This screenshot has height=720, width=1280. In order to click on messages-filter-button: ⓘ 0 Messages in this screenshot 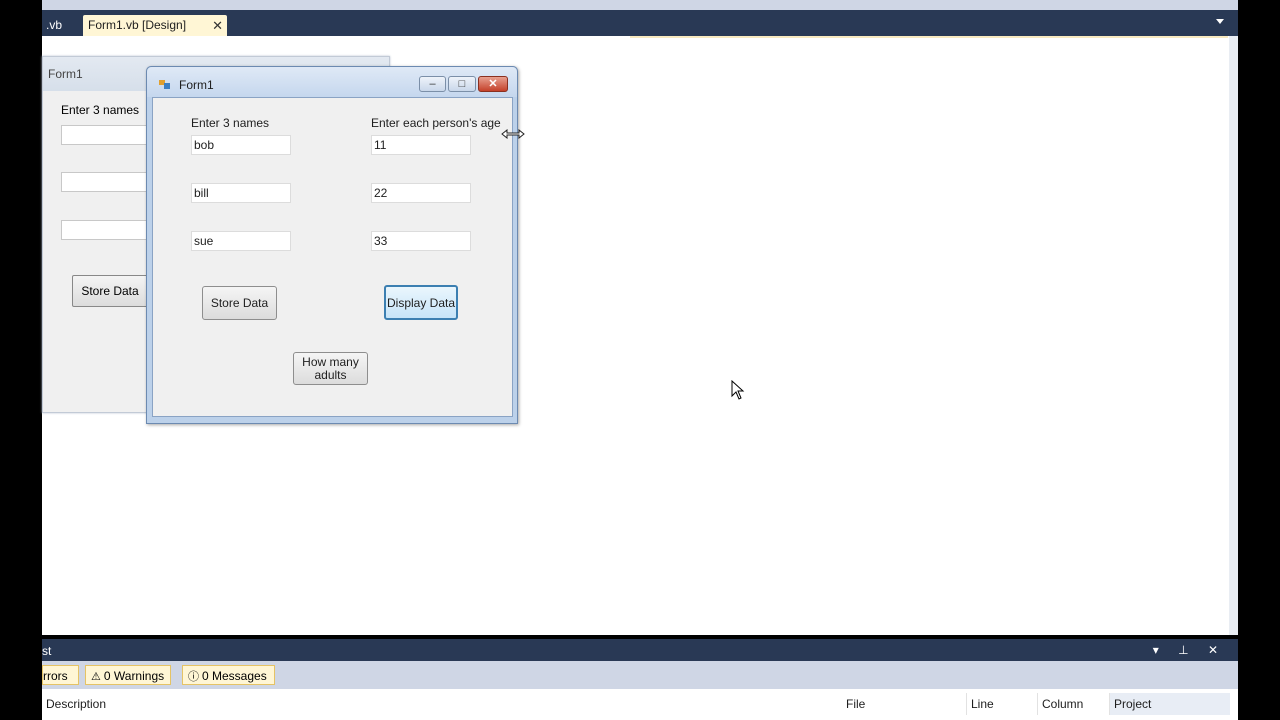, I will do `click(228, 675)`.